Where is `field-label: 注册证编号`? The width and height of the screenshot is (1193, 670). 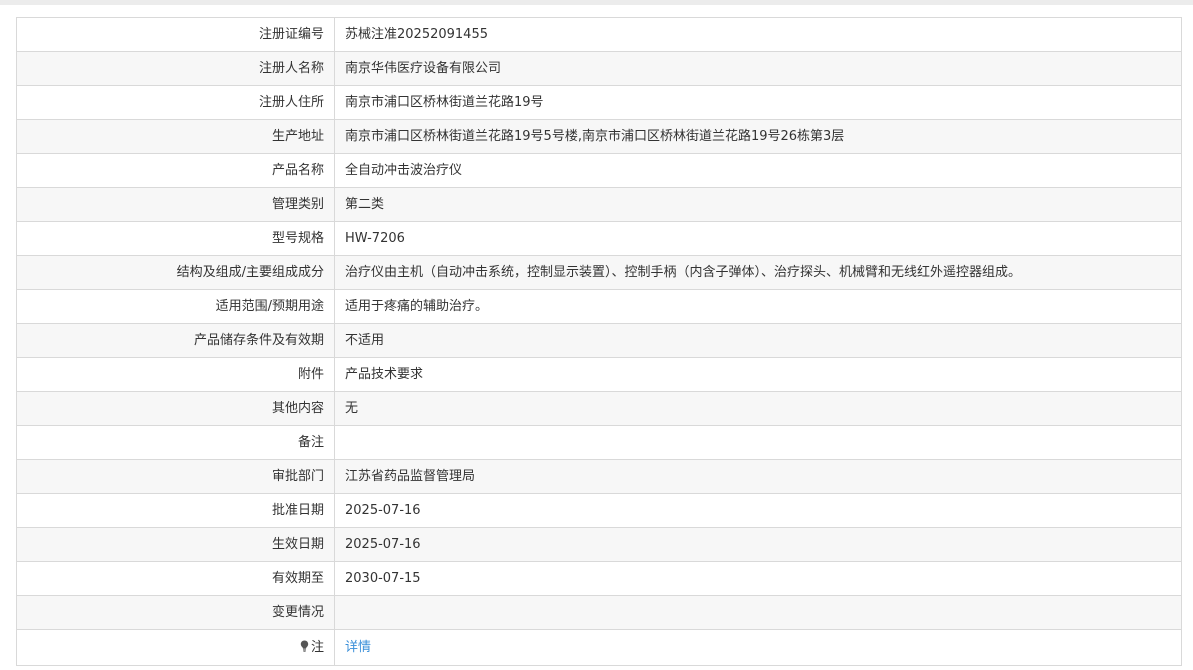
field-label: 注册证编号 is located at coordinates (176, 34).